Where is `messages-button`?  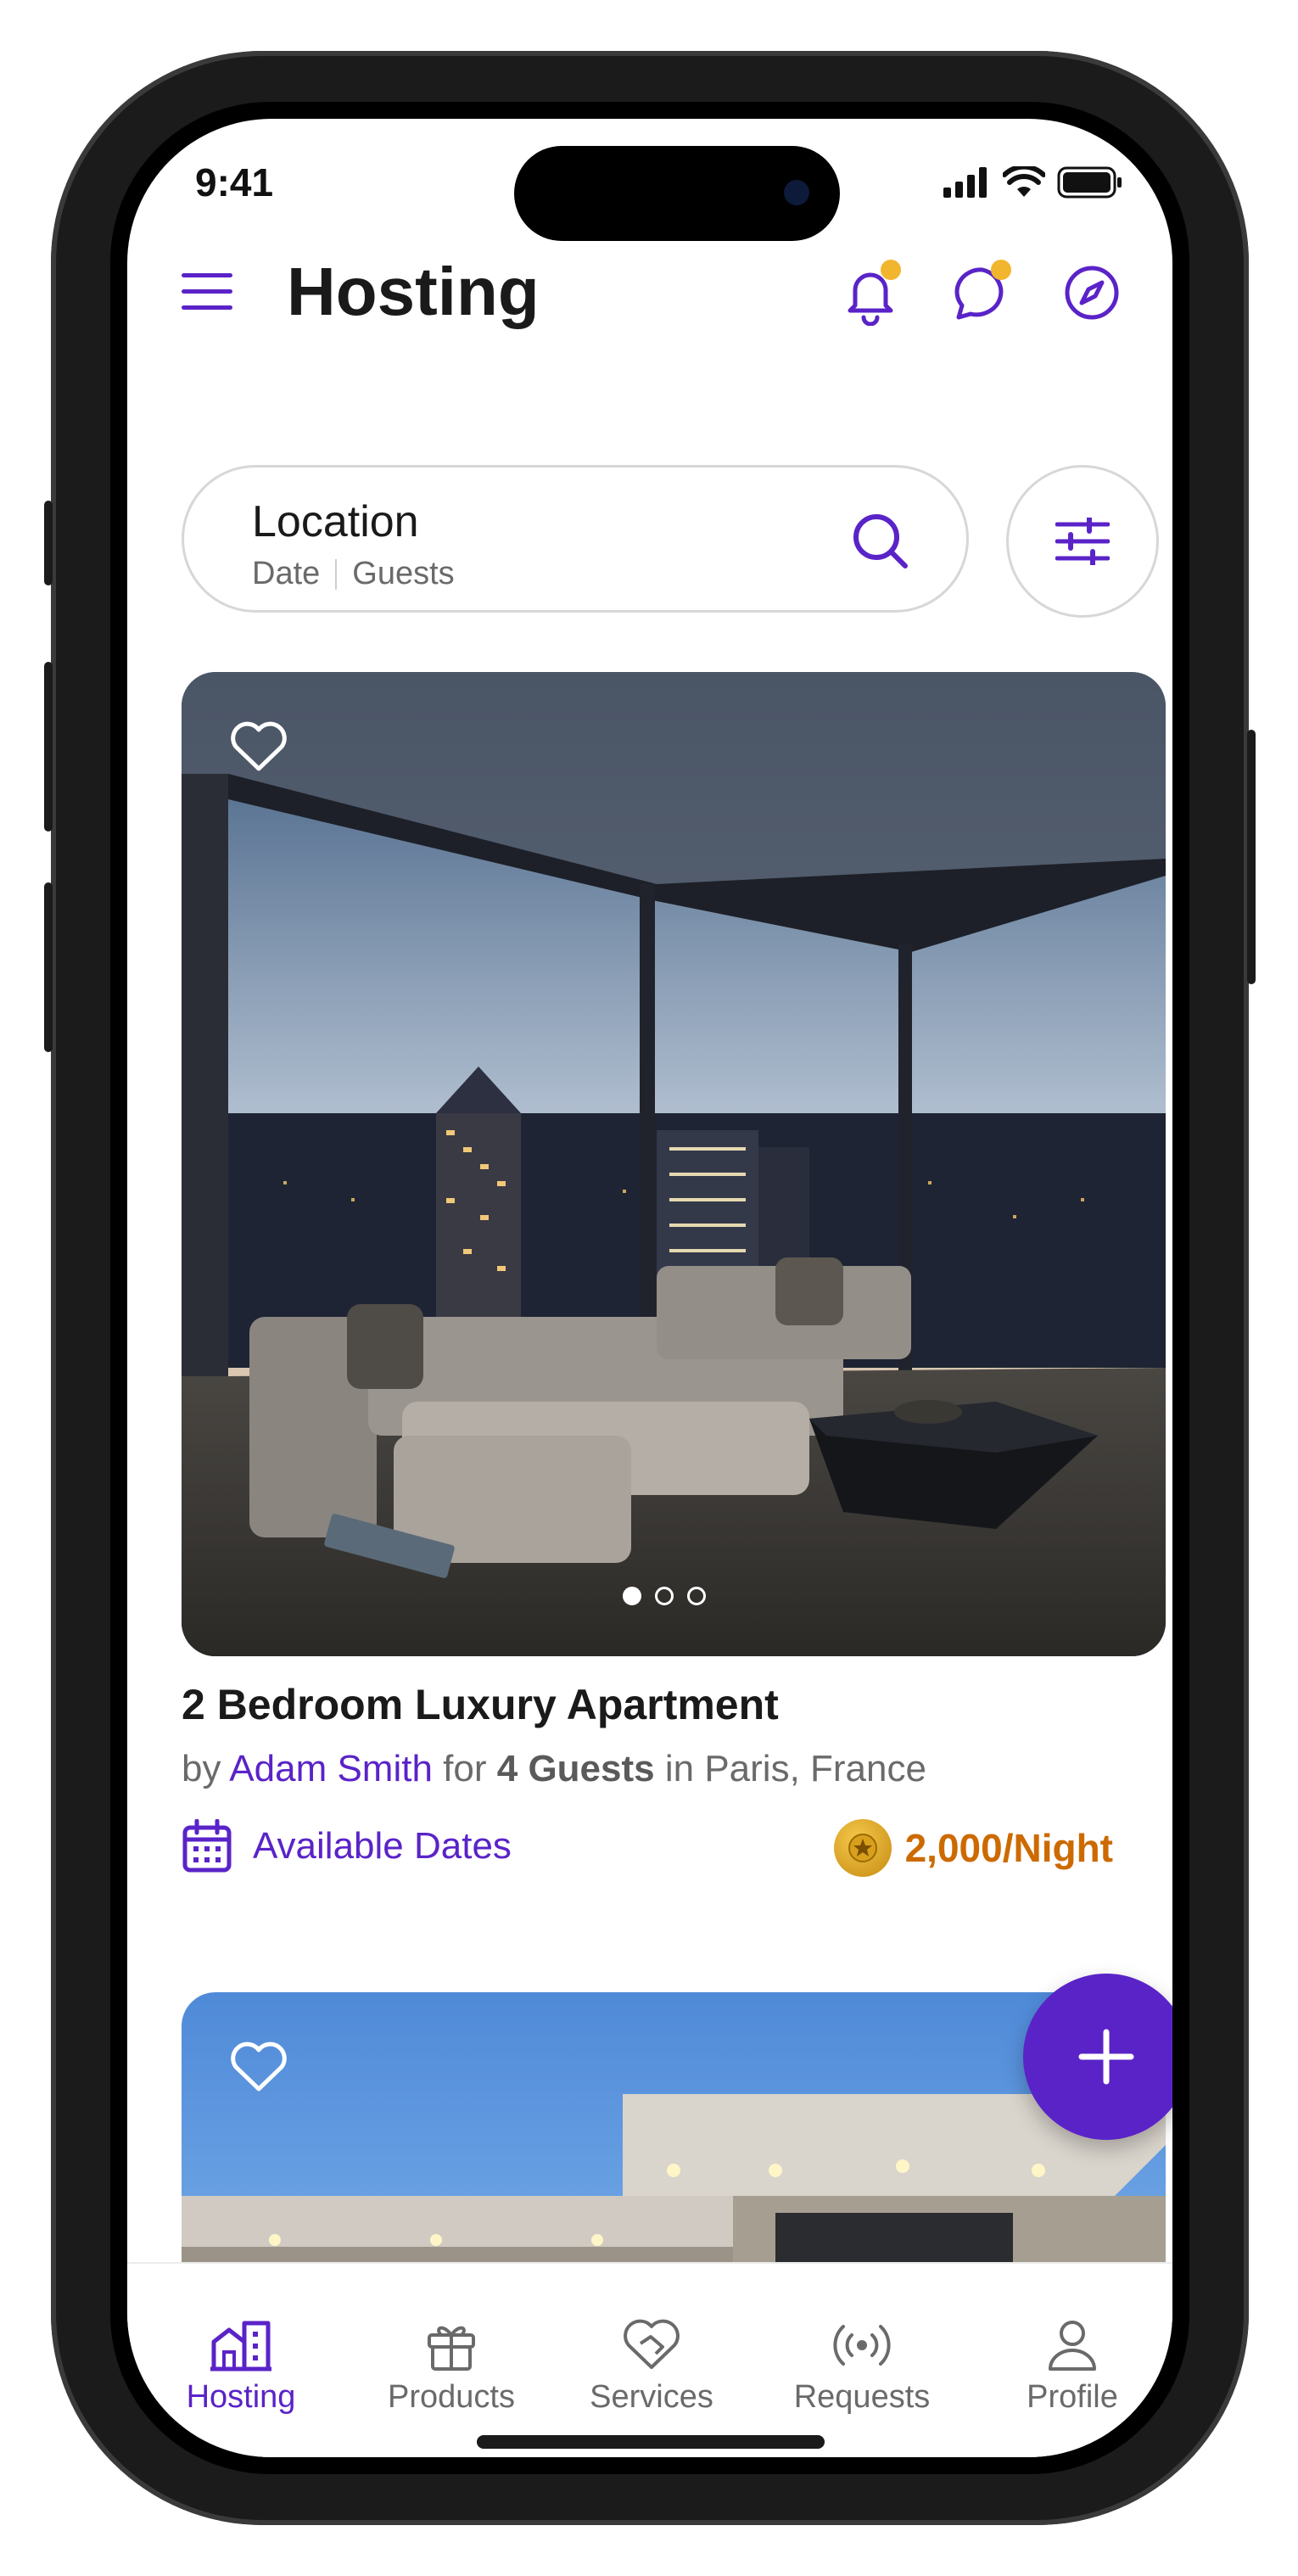
messages-button is located at coordinates (982, 290).